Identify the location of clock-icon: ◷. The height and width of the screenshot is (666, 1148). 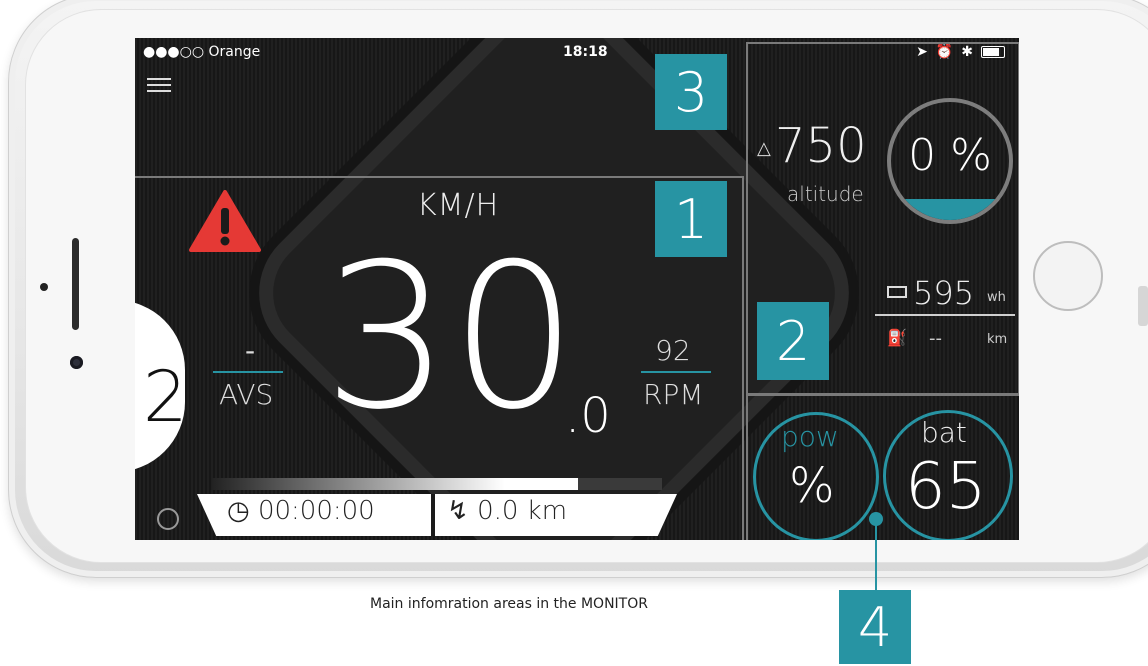
(238, 511).